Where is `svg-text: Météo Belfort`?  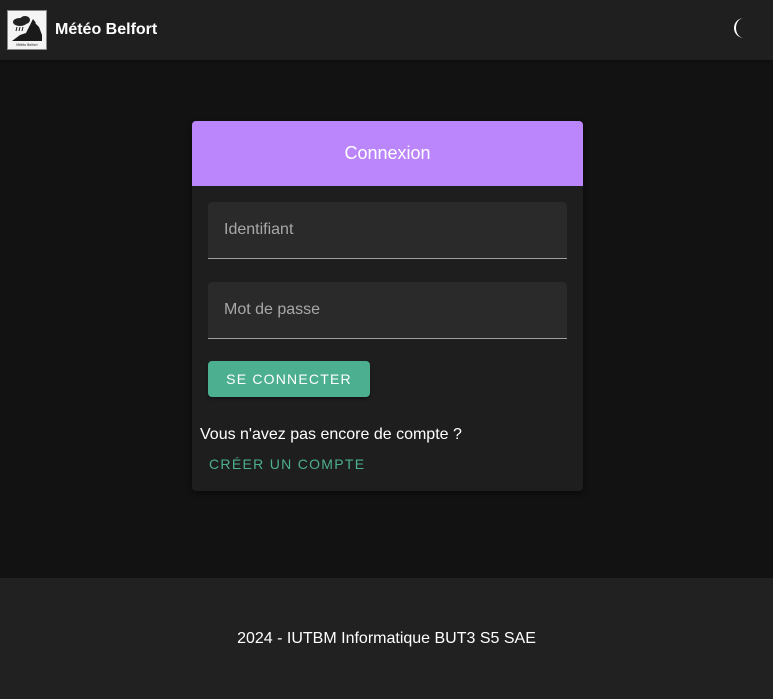 svg-text: Météo Belfort is located at coordinates (27, 45).